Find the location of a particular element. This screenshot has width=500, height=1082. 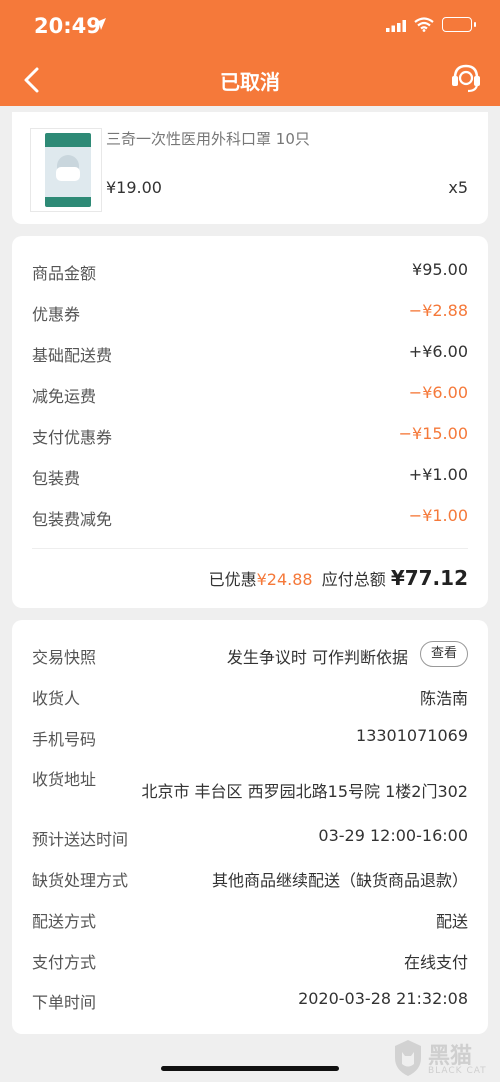

address-label: 收货地址 is located at coordinates (64, 779).